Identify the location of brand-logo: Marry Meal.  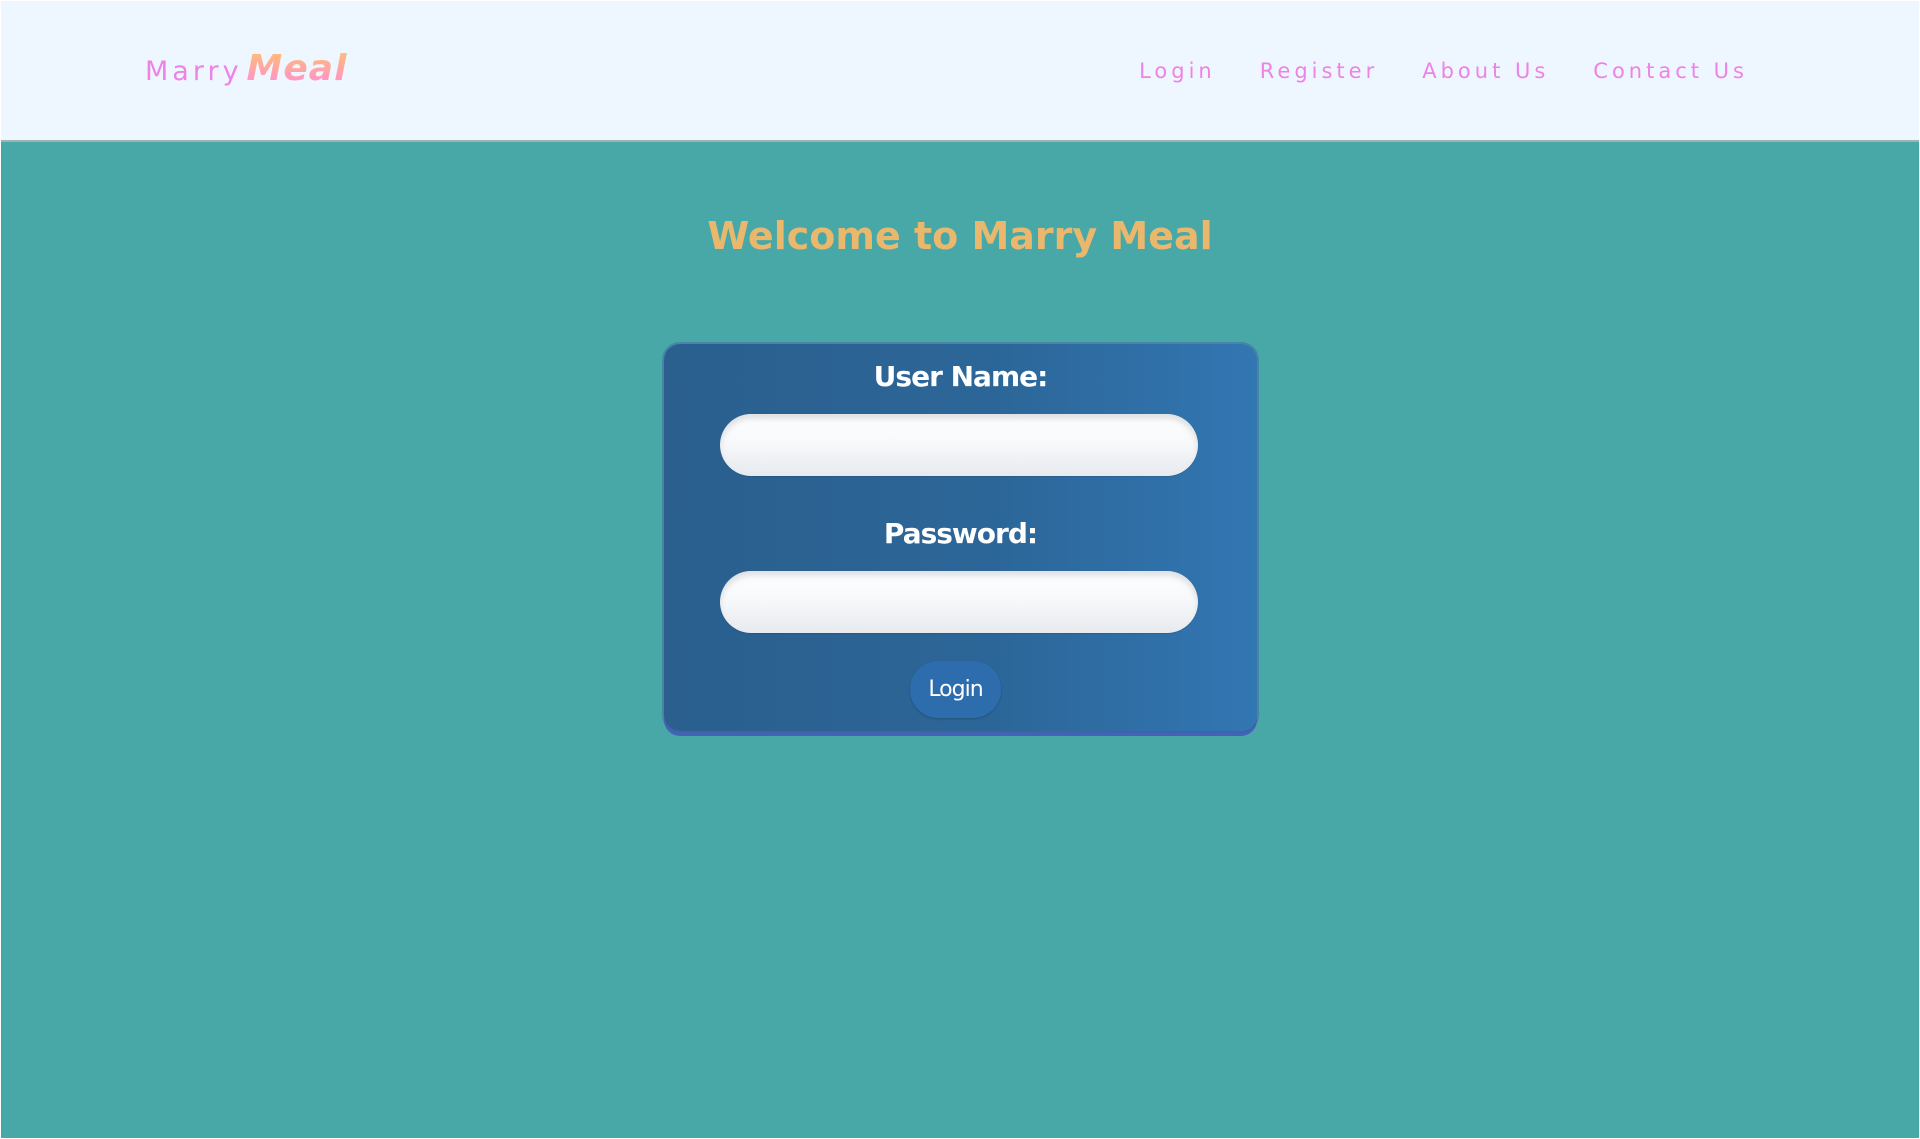
(246, 69).